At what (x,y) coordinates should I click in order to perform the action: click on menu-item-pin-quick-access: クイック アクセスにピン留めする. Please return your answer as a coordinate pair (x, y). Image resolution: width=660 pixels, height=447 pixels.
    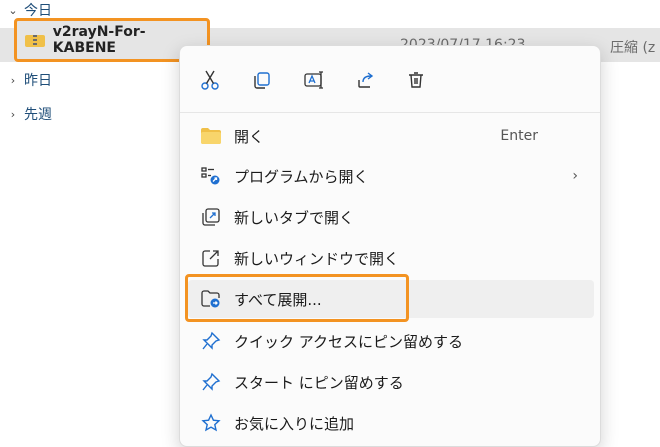
    Looking at the image, I should click on (391, 341).